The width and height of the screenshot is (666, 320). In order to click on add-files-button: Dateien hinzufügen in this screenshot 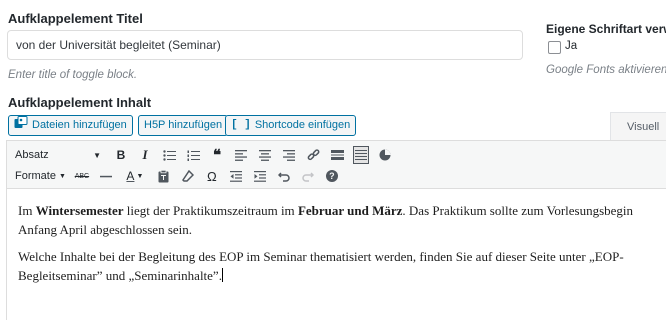, I will do `click(70, 125)`.